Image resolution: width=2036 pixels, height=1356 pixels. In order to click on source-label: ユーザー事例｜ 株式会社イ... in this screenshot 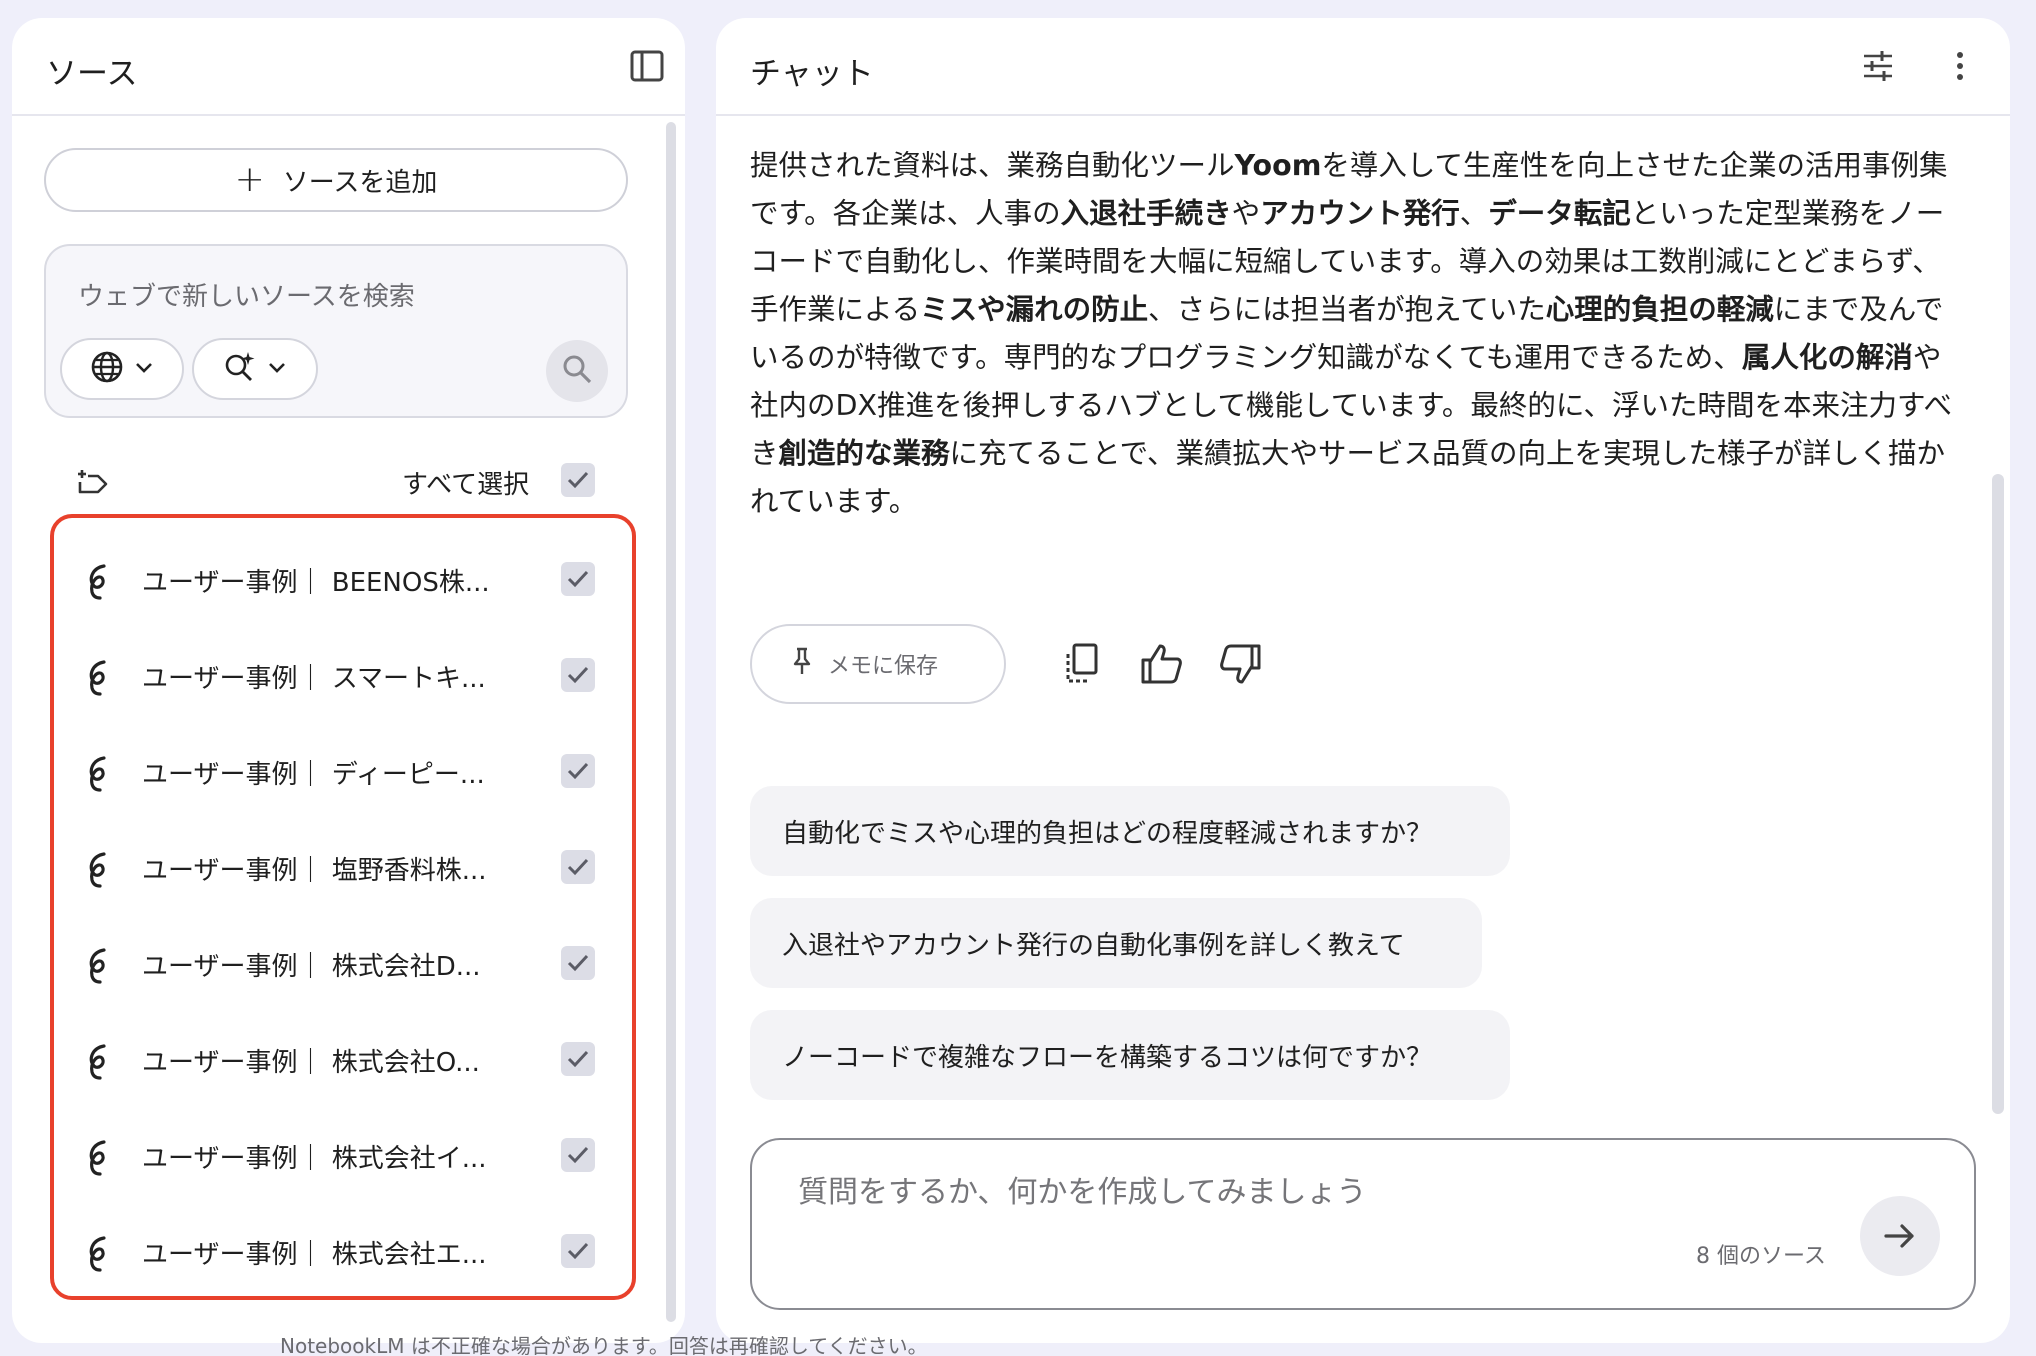, I will do `click(314, 1159)`.